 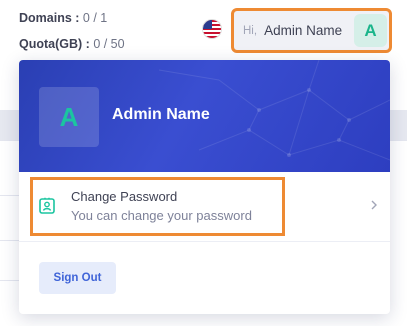 What do you see at coordinates (204, 241) in the screenshot?
I see `menu-divider` at bounding box center [204, 241].